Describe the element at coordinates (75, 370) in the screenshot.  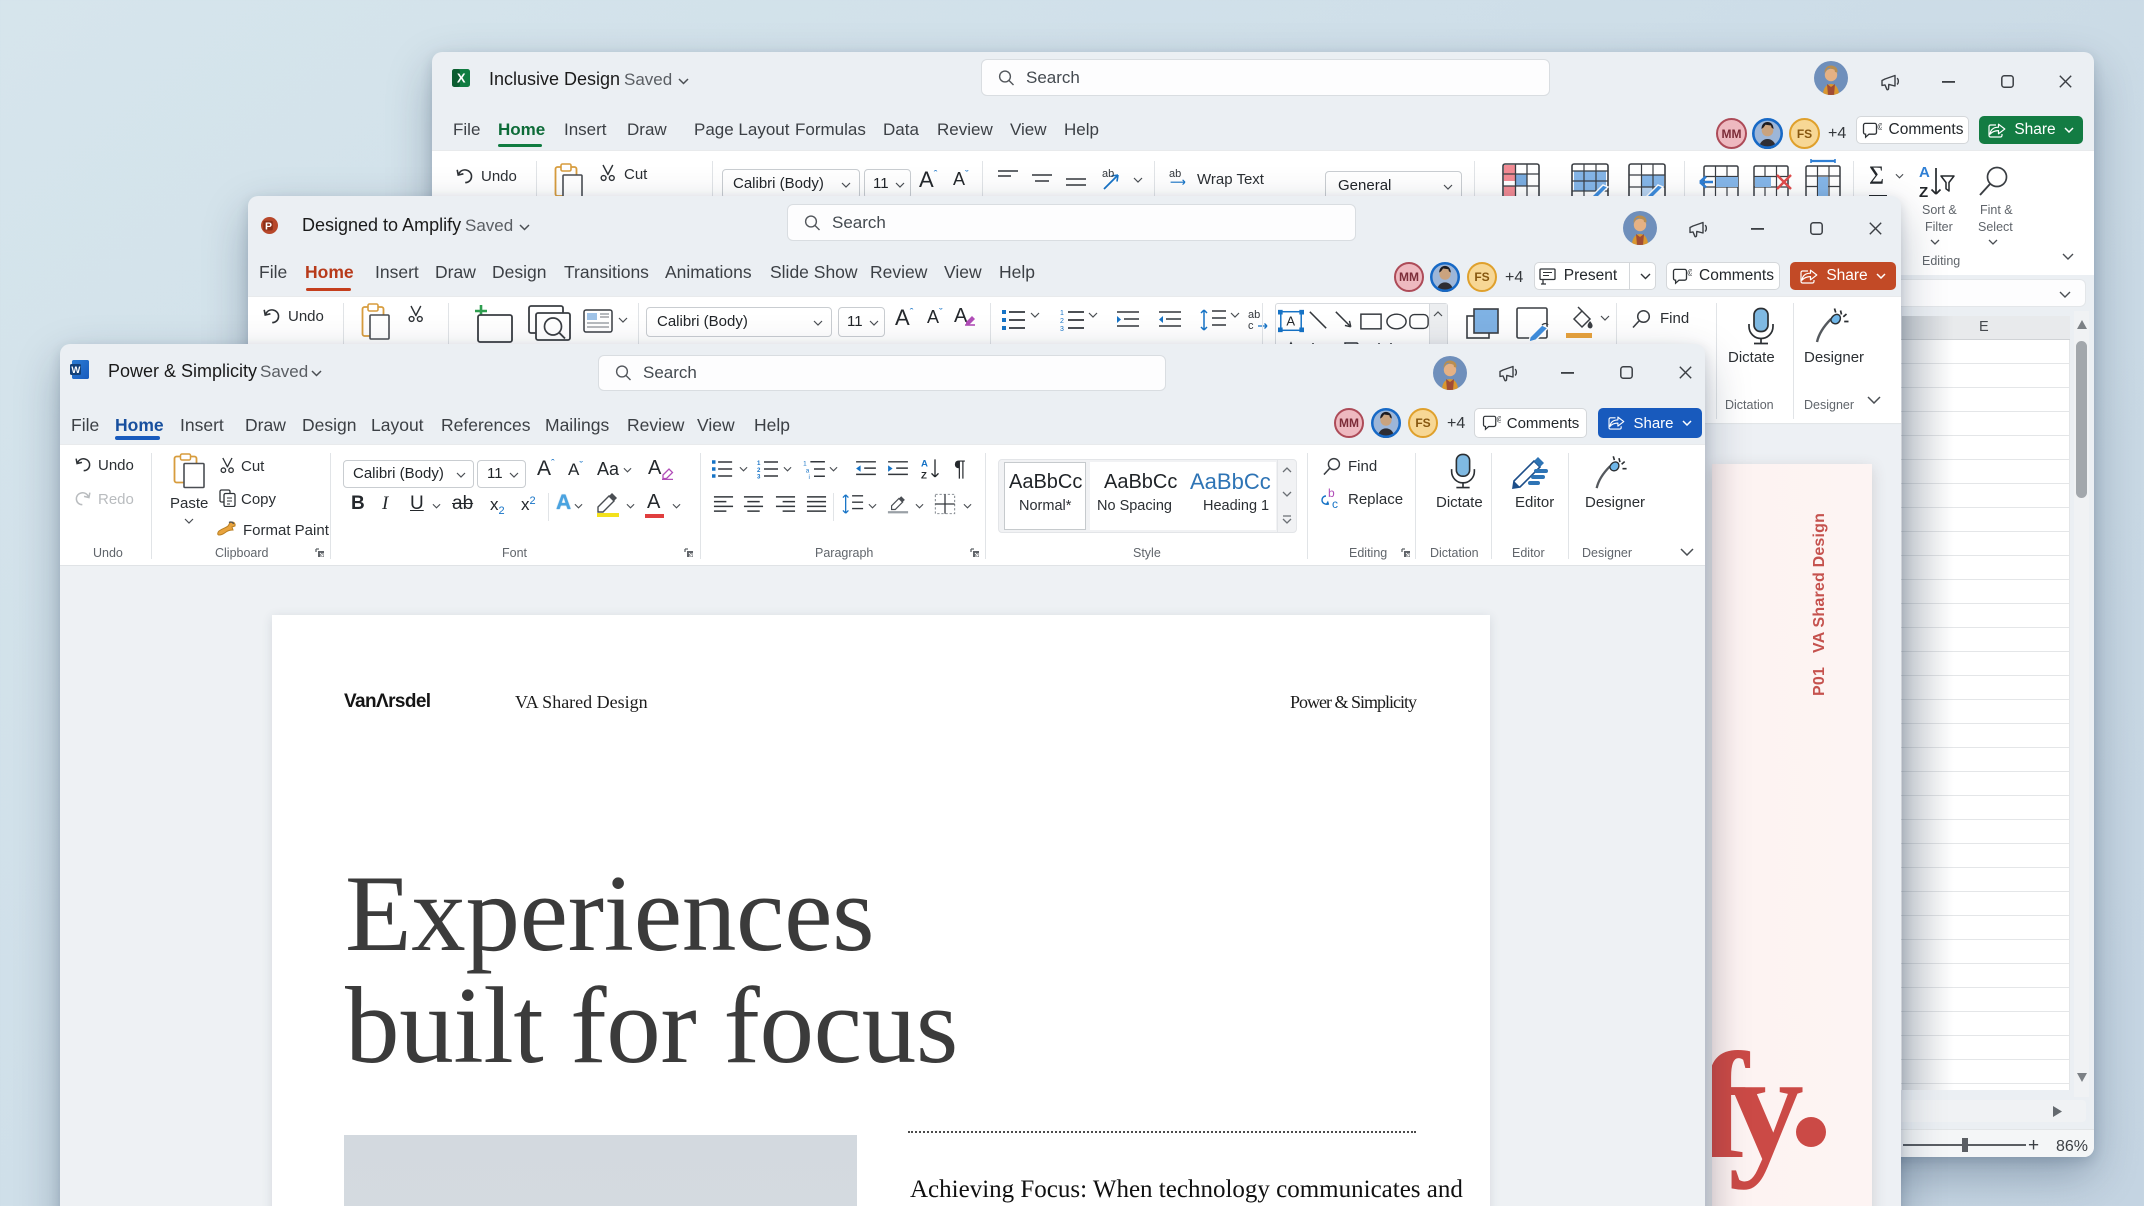
I see `svg-text: W` at that location.